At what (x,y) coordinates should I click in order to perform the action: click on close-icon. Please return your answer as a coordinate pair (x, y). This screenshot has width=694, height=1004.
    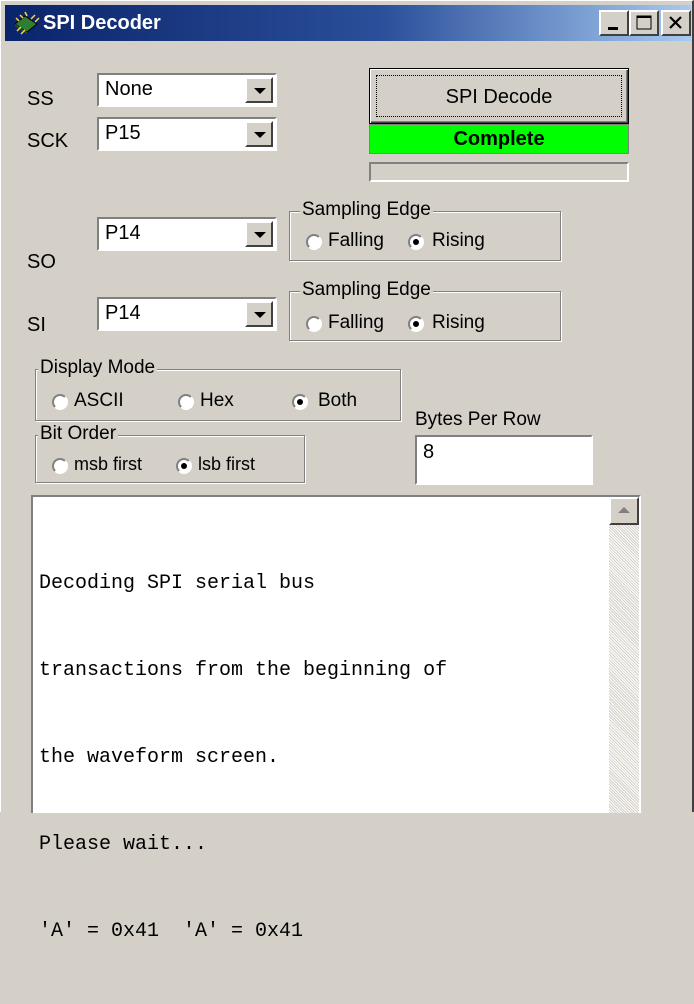
    Looking at the image, I should click on (675, 22).